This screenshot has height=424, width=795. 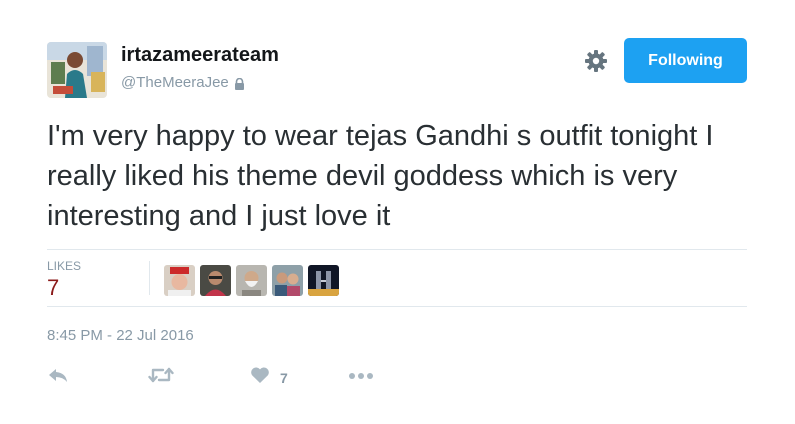 I want to click on retweet-icon, so click(x=161, y=377).